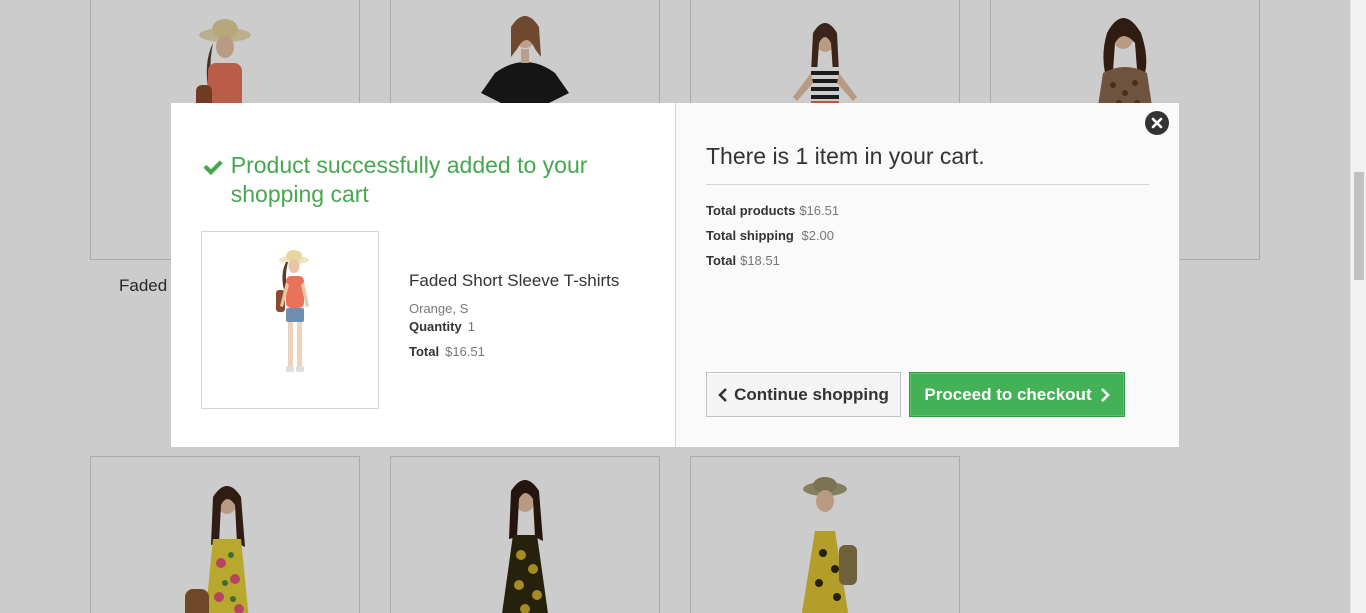  Describe the element at coordinates (465, 351) in the screenshot. I see `product-total-value: $16.51` at that location.